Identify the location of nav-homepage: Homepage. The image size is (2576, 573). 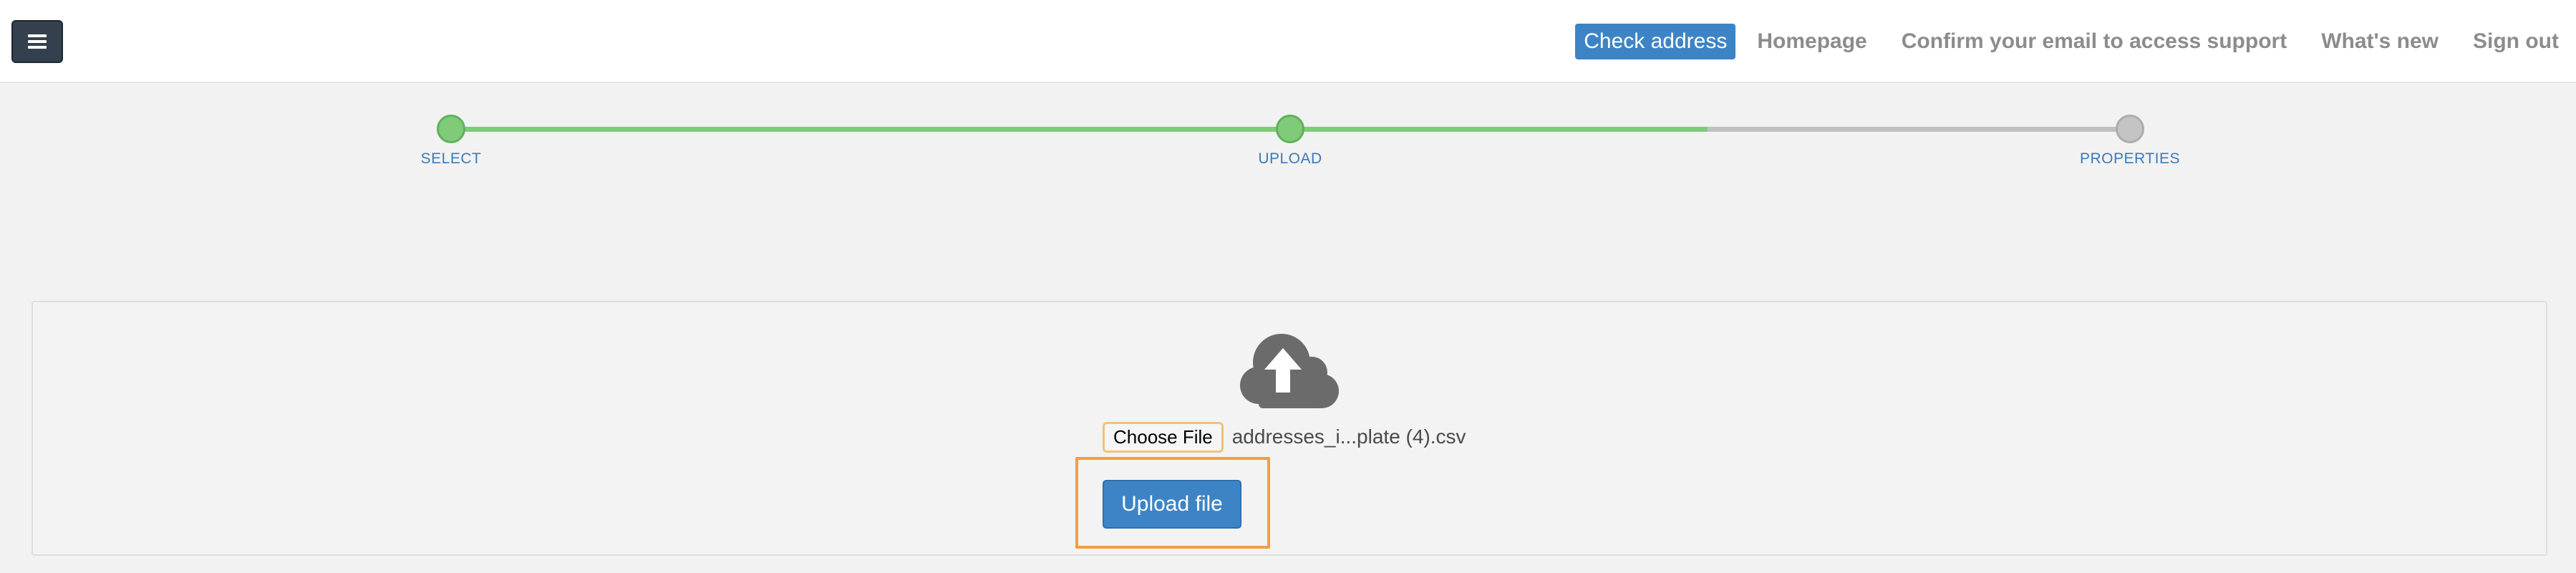
(1812, 41).